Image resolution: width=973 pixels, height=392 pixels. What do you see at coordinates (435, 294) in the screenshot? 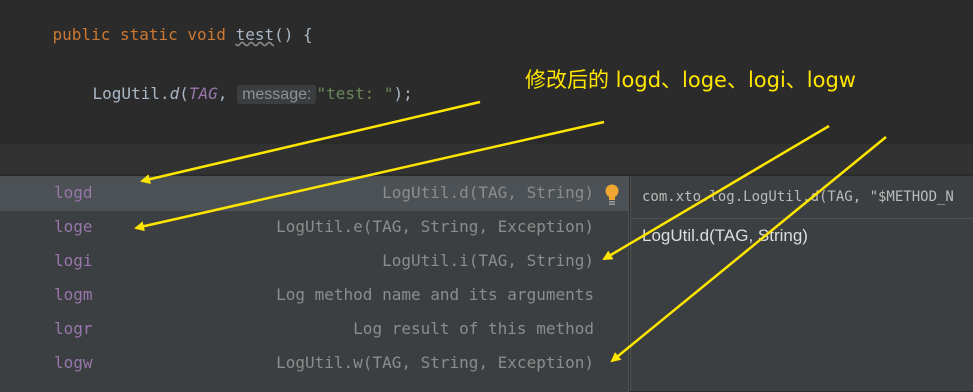
I see `completion-item-desc: Log method name and its arguments` at bounding box center [435, 294].